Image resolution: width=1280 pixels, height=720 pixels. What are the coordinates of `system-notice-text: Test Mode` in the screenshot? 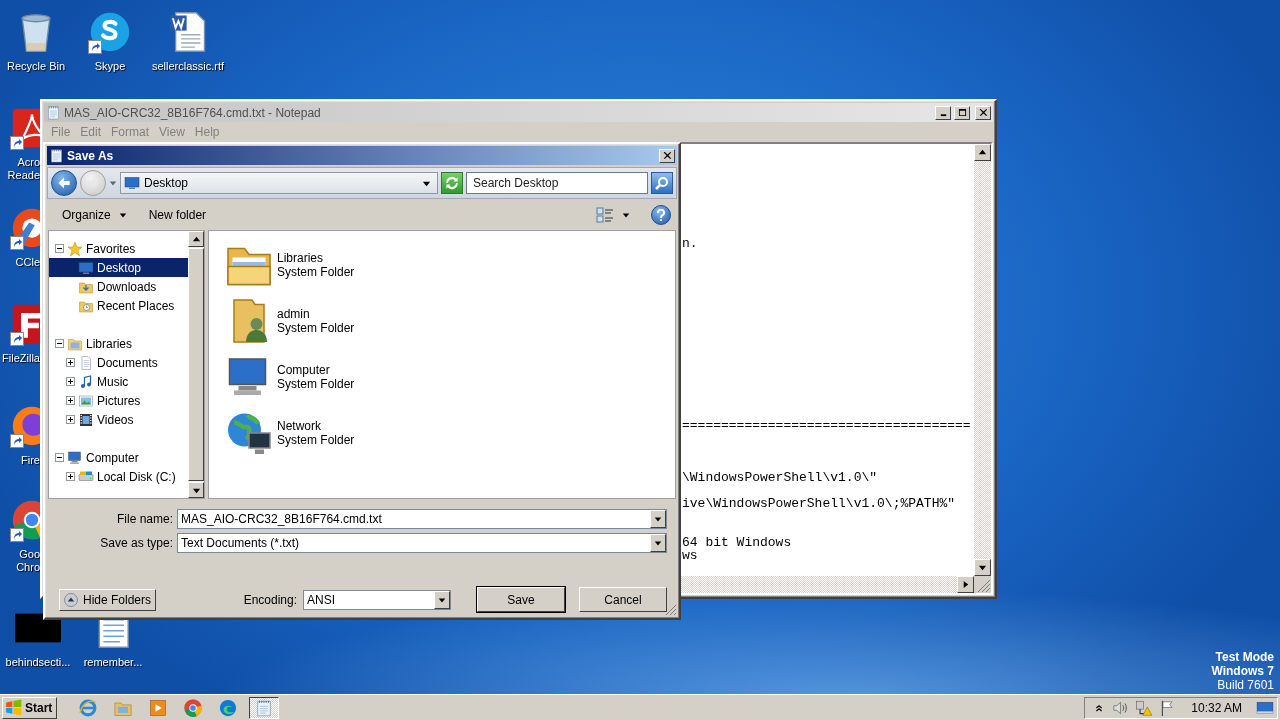 It's located at (1244, 657).